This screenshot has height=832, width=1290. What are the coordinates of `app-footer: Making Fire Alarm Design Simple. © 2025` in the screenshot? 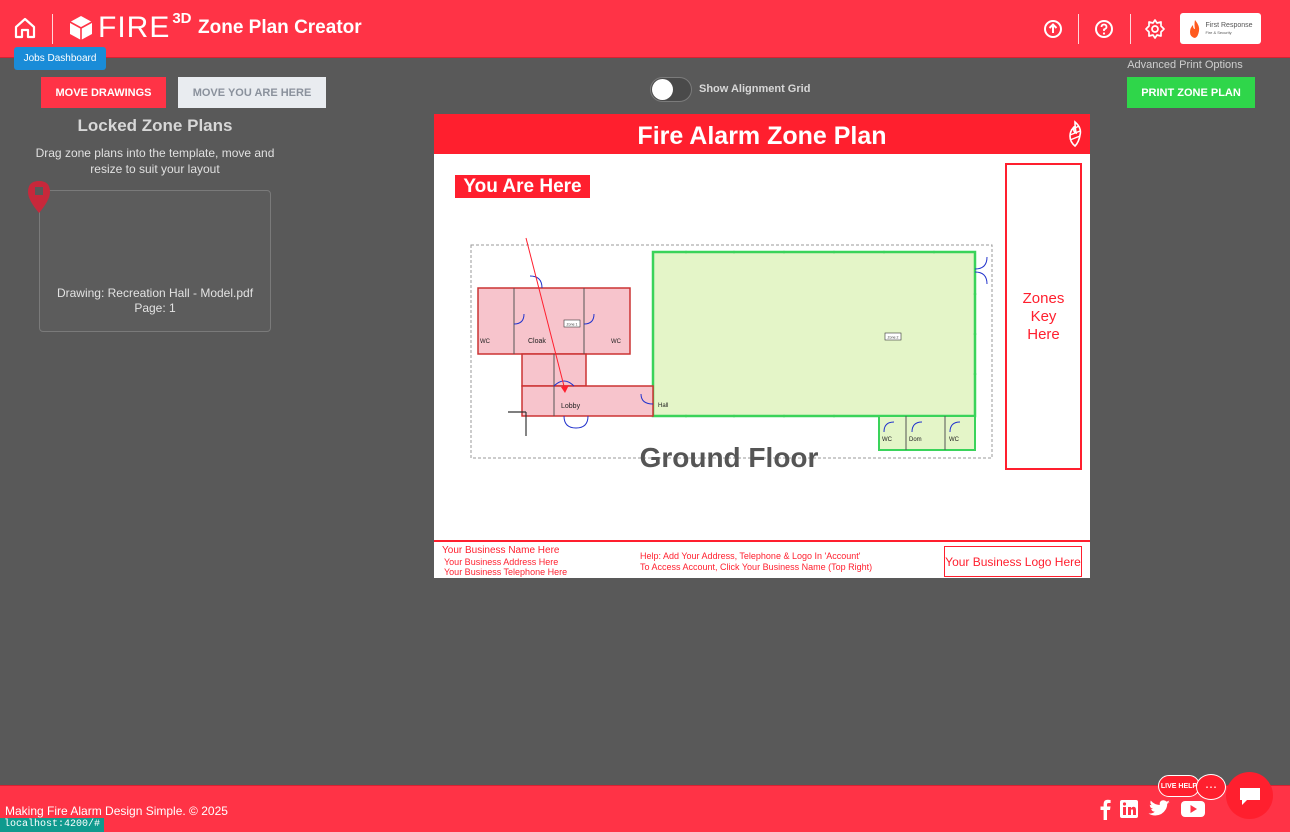 It's located at (645, 808).